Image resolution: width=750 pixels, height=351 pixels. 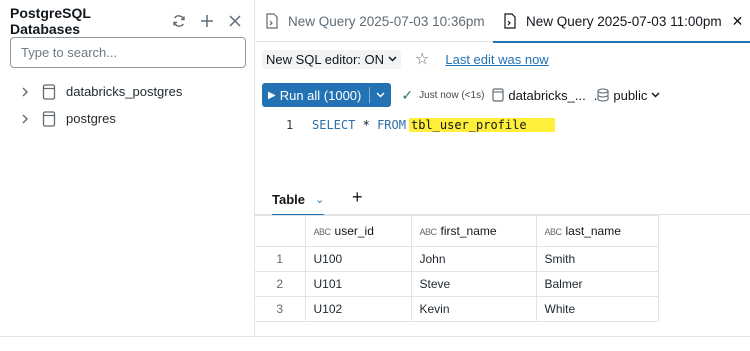 What do you see at coordinates (597, 284) in the screenshot?
I see `table-cell: Balmer` at bounding box center [597, 284].